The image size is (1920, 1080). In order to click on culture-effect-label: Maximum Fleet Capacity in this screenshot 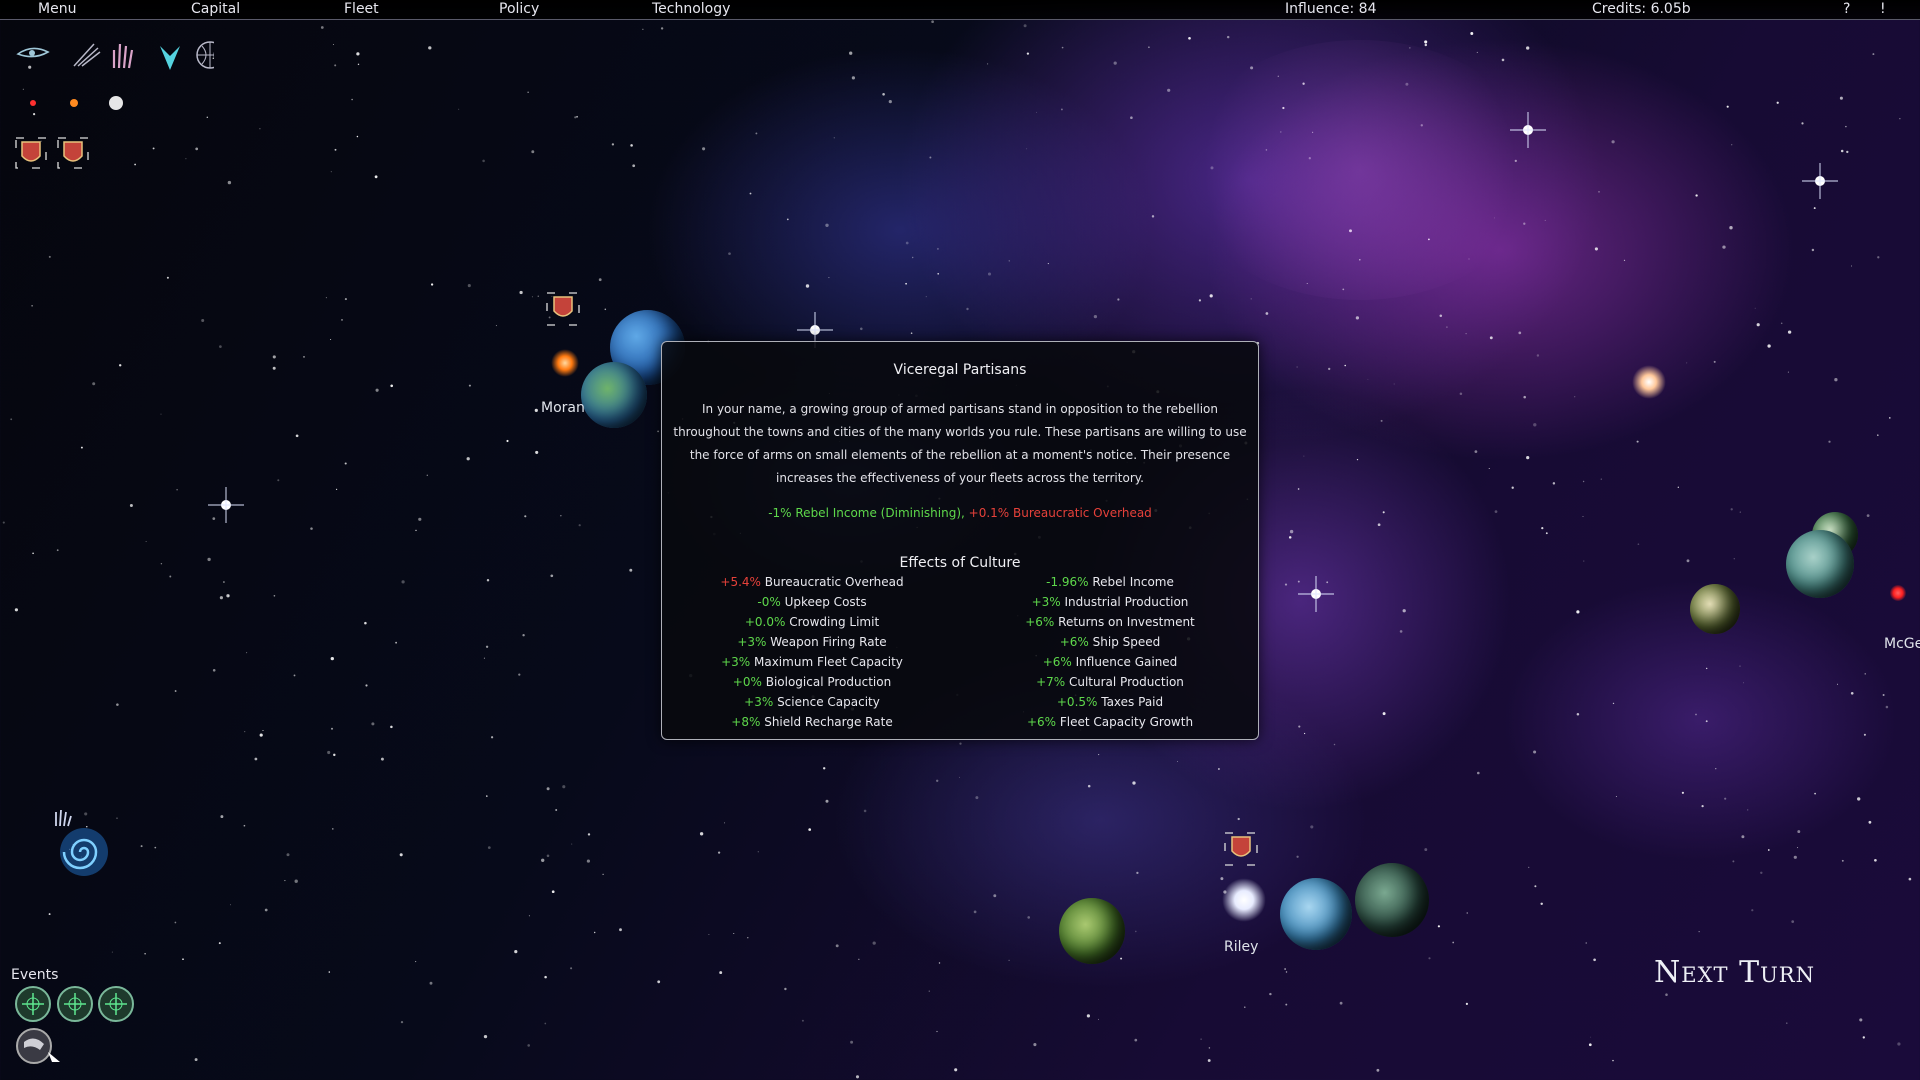, I will do `click(826, 662)`.